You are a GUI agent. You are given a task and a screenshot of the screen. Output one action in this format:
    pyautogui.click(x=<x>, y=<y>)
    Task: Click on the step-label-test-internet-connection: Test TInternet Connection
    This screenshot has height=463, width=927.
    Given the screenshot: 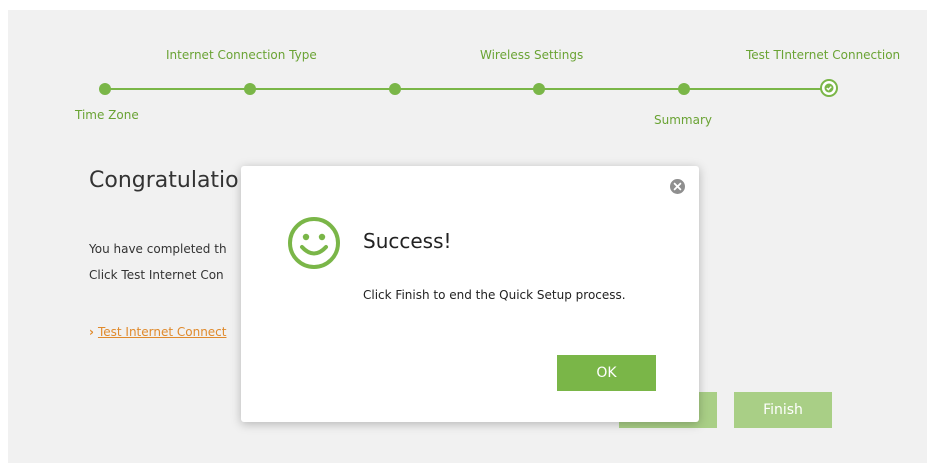 What is the action you would take?
    pyautogui.click(x=823, y=55)
    